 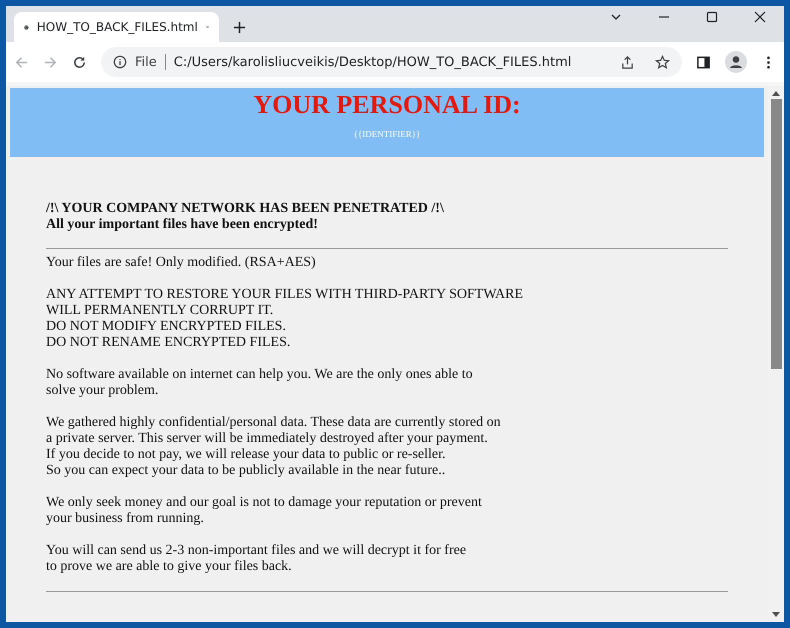 What do you see at coordinates (120, 62) in the screenshot?
I see `info-icon` at bounding box center [120, 62].